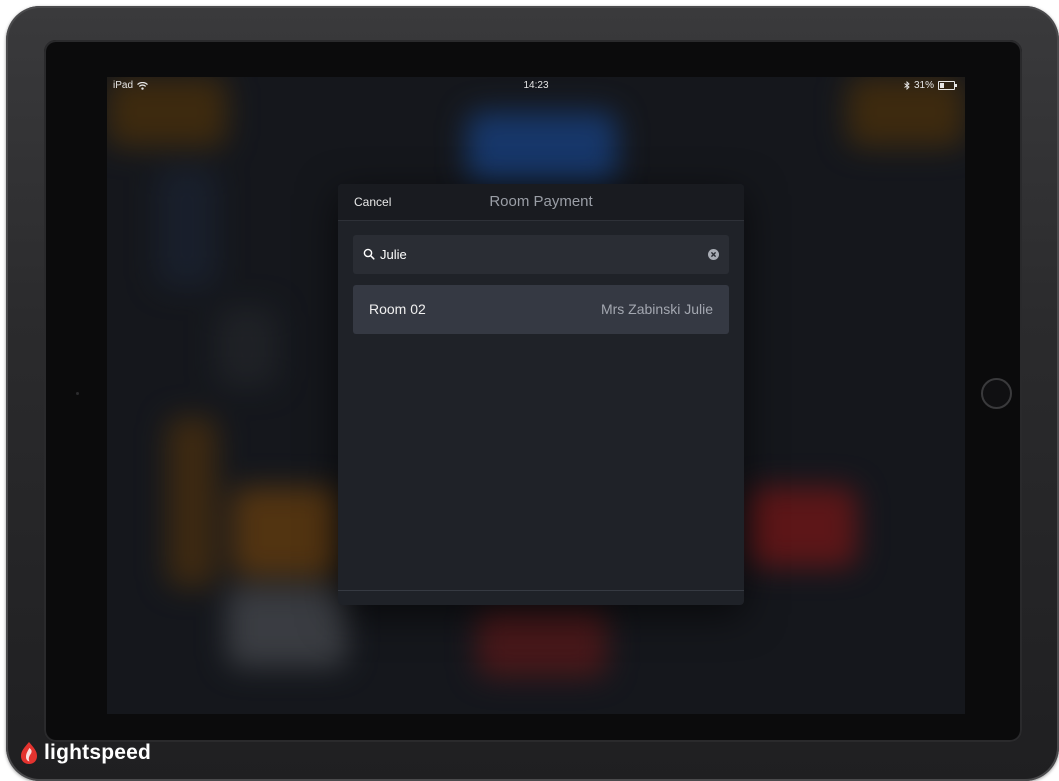 The height and width of the screenshot is (781, 1059). I want to click on clear-icon, so click(713, 254).